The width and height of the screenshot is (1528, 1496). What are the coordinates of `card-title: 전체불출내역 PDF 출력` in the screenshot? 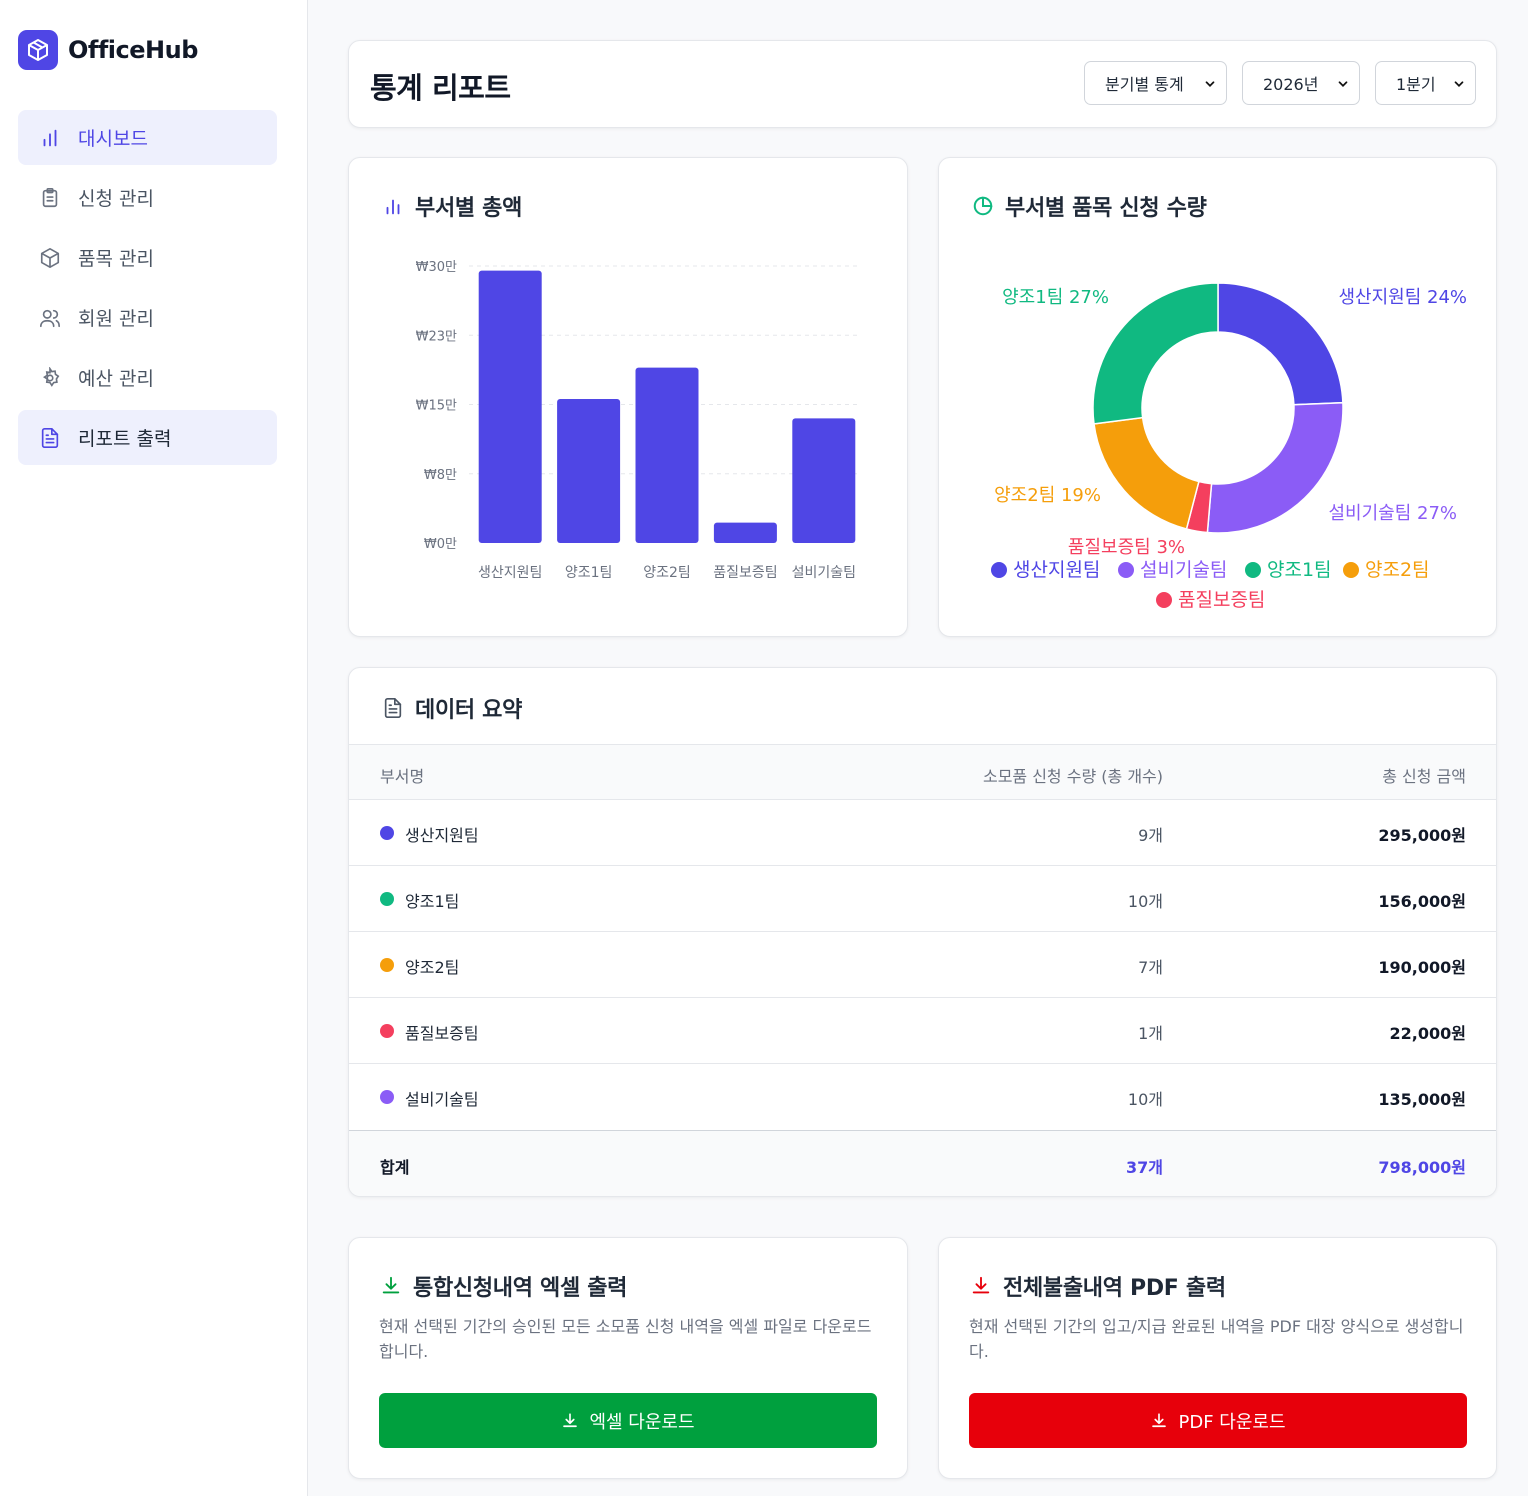 It's located at (1097, 1286).